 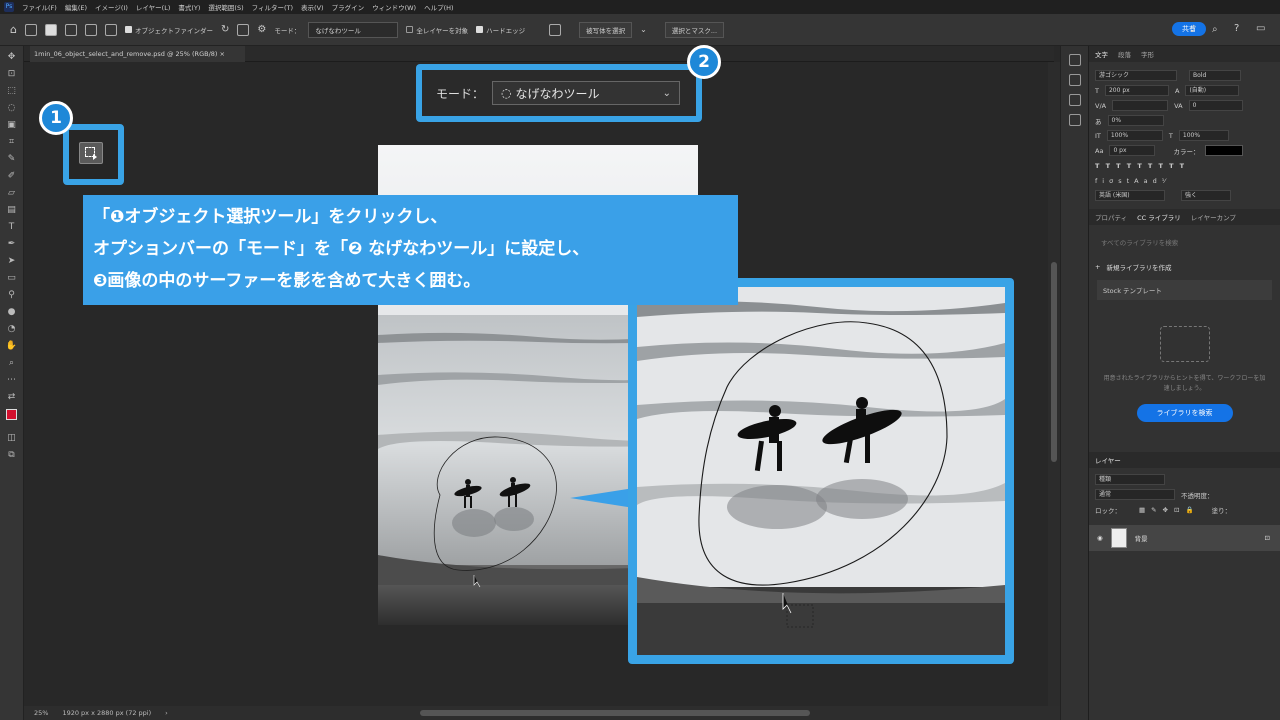 What do you see at coordinates (168, 30) in the screenshot?
I see `object-finder-checkbox: オブジェクトファインダー` at bounding box center [168, 30].